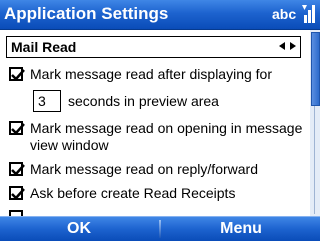 The height and width of the screenshot is (241, 320). Describe the element at coordinates (151, 74) in the screenshot. I see `option-label: Mark message read after displaying for` at that location.